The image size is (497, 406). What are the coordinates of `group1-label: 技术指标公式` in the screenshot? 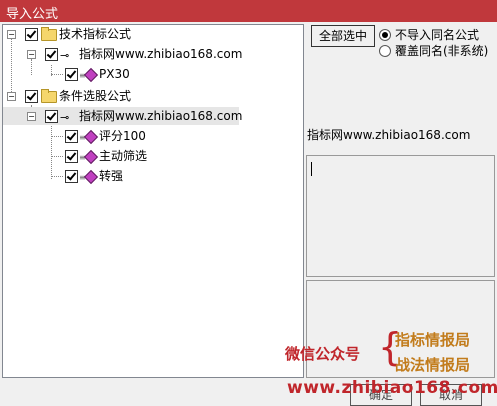 It's located at (95, 34).